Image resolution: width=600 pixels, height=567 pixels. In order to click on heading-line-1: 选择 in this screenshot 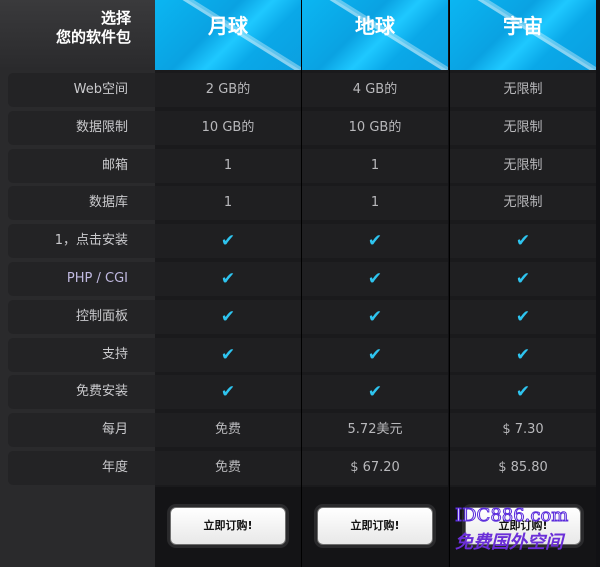, I will do `click(115, 18)`.